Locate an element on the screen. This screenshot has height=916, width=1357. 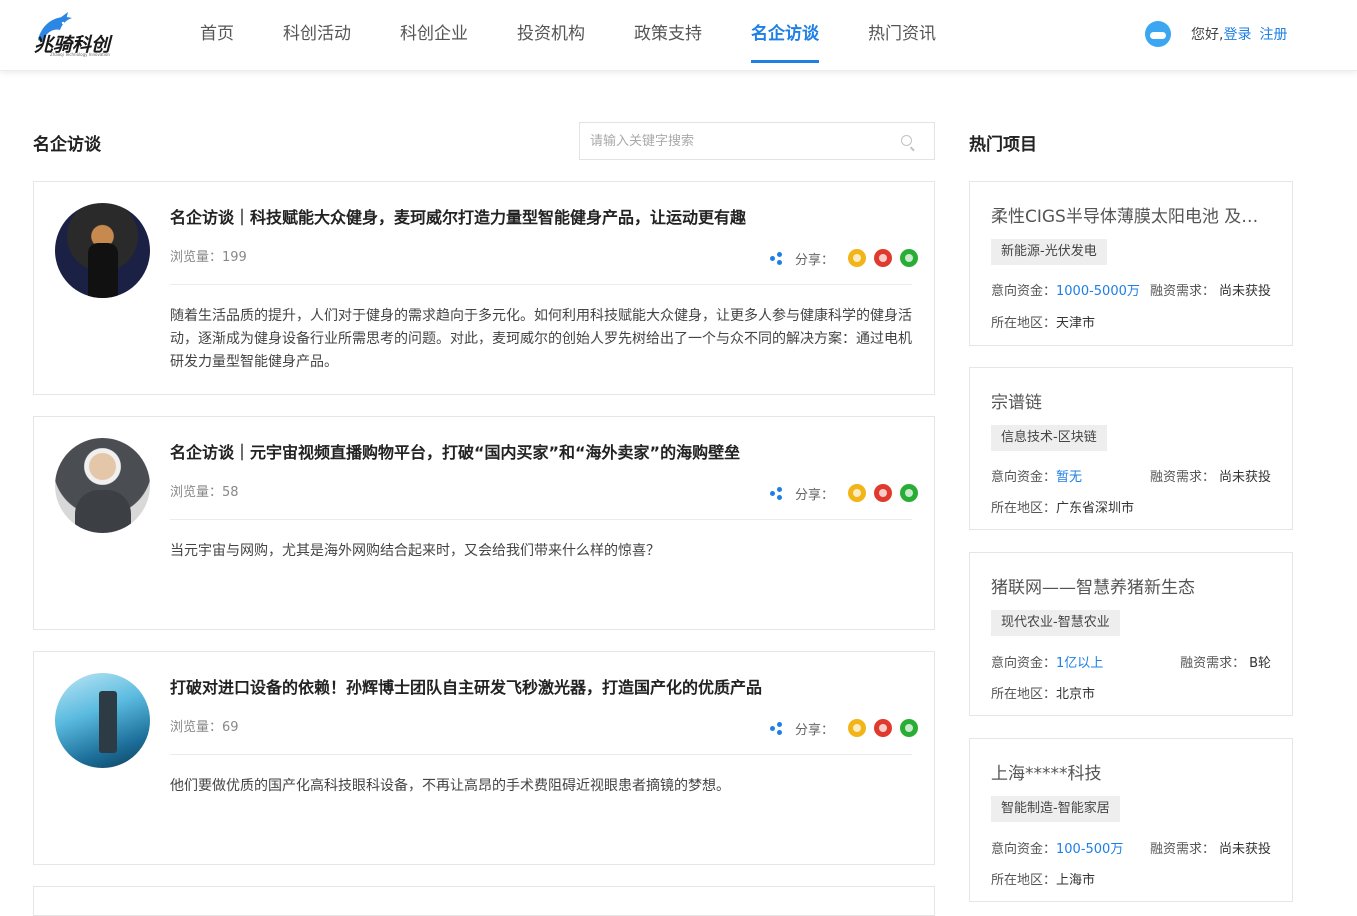
project-region: 所在地区：天津市 is located at coordinates (1043, 323).